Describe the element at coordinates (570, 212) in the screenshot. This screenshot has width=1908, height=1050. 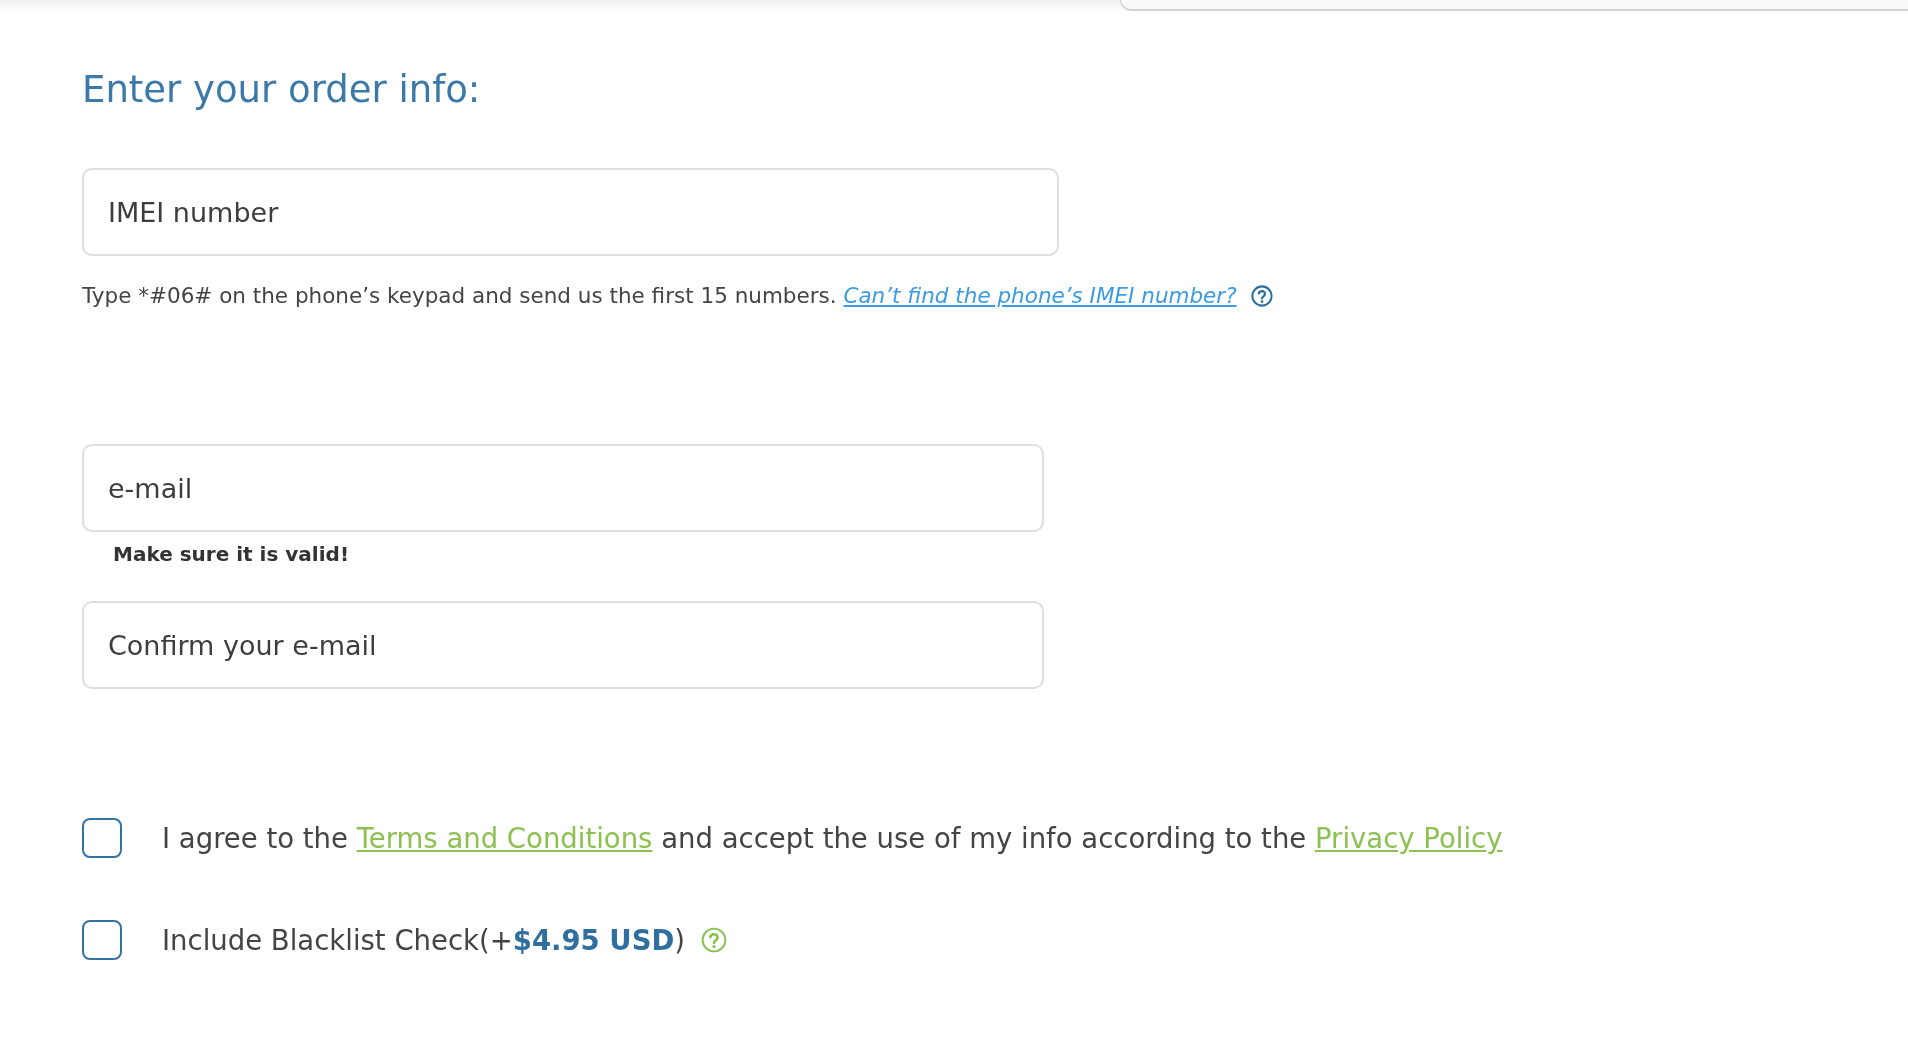
I see `imei-field: IMEI number` at that location.